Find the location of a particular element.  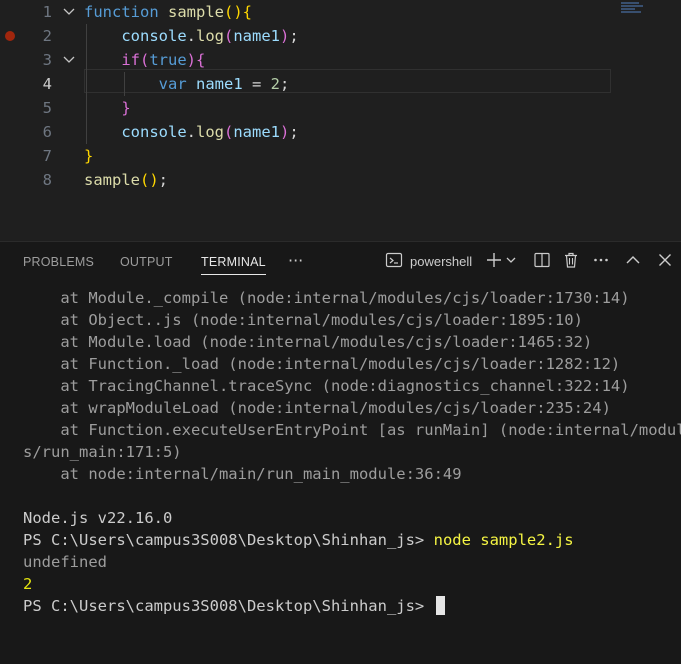

trash-icon is located at coordinates (572, 262).